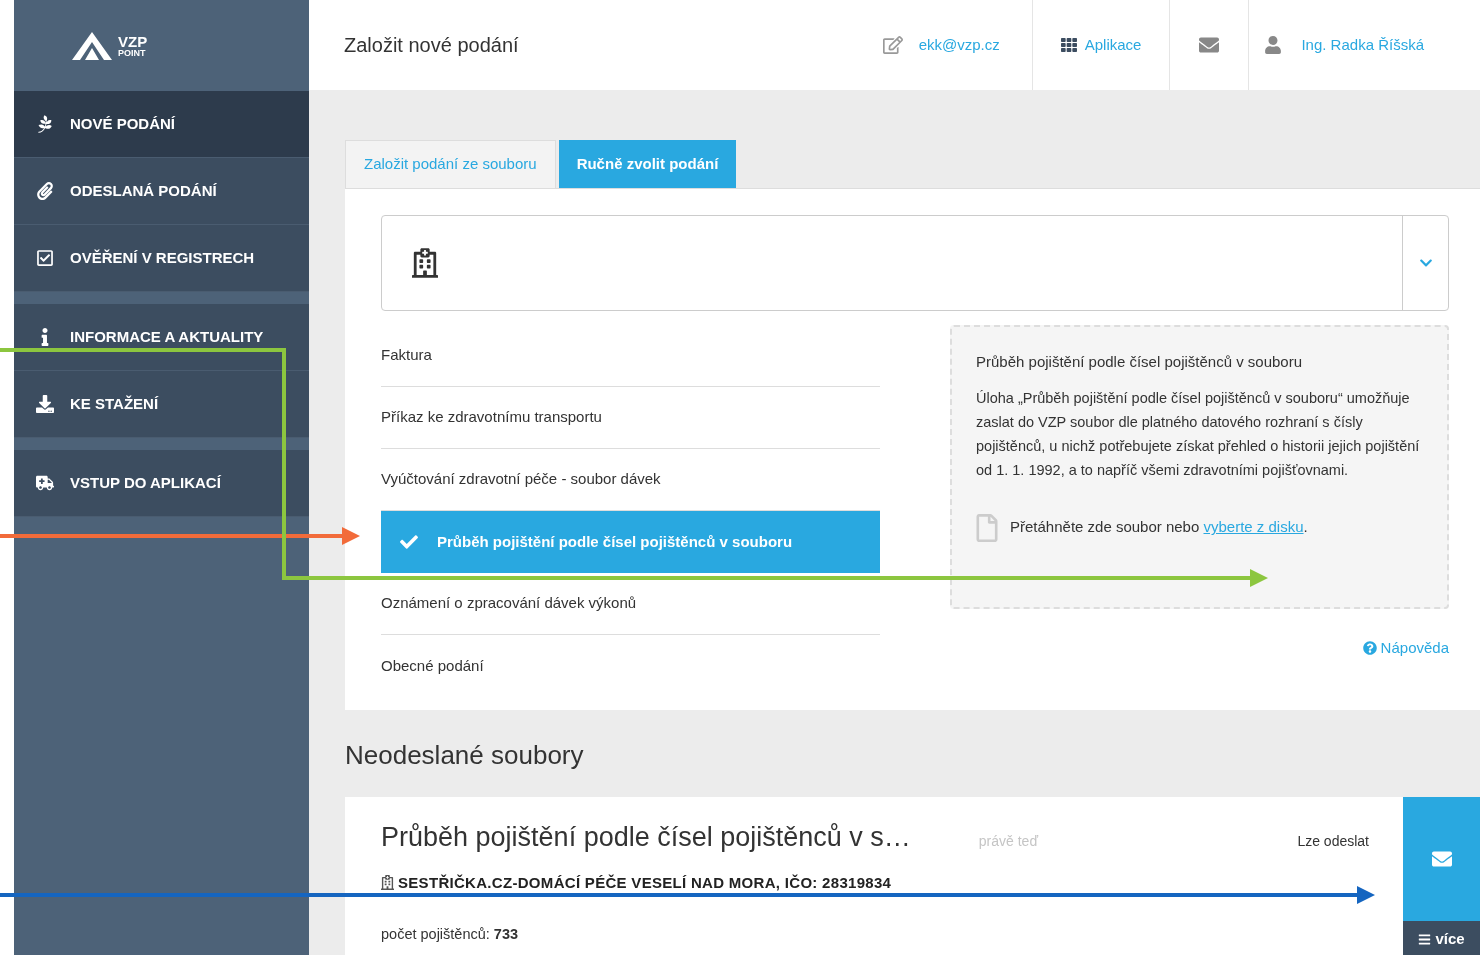  What do you see at coordinates (45, 404) in the screenshot?
I see `download-icon` at bounding box center [45, 404].